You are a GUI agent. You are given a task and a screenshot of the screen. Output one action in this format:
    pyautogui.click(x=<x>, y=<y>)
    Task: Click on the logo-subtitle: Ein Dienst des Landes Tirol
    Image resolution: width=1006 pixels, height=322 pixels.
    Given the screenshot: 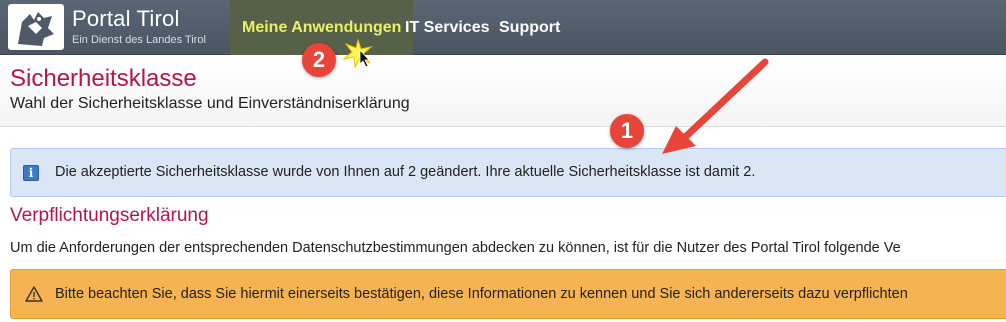 What is the action you would take?
    pyautogui.click(x=139, y=40)
    